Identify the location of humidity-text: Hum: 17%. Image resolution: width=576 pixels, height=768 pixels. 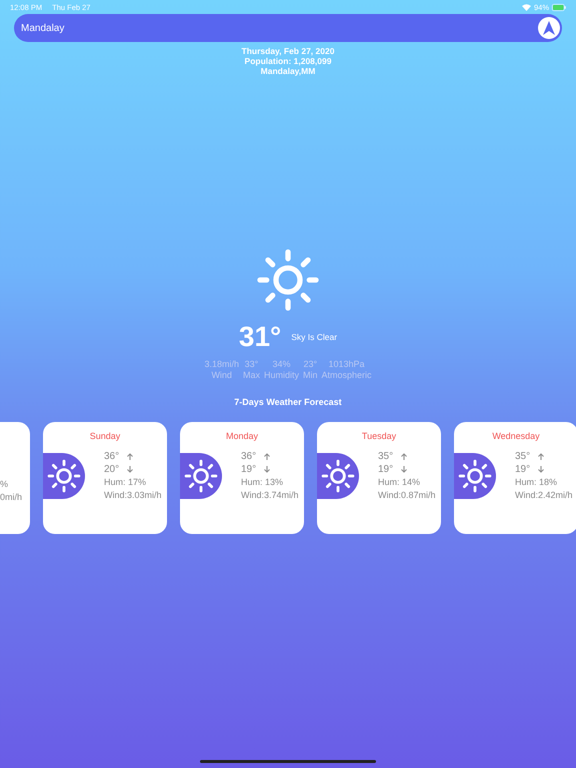
(126, 482).